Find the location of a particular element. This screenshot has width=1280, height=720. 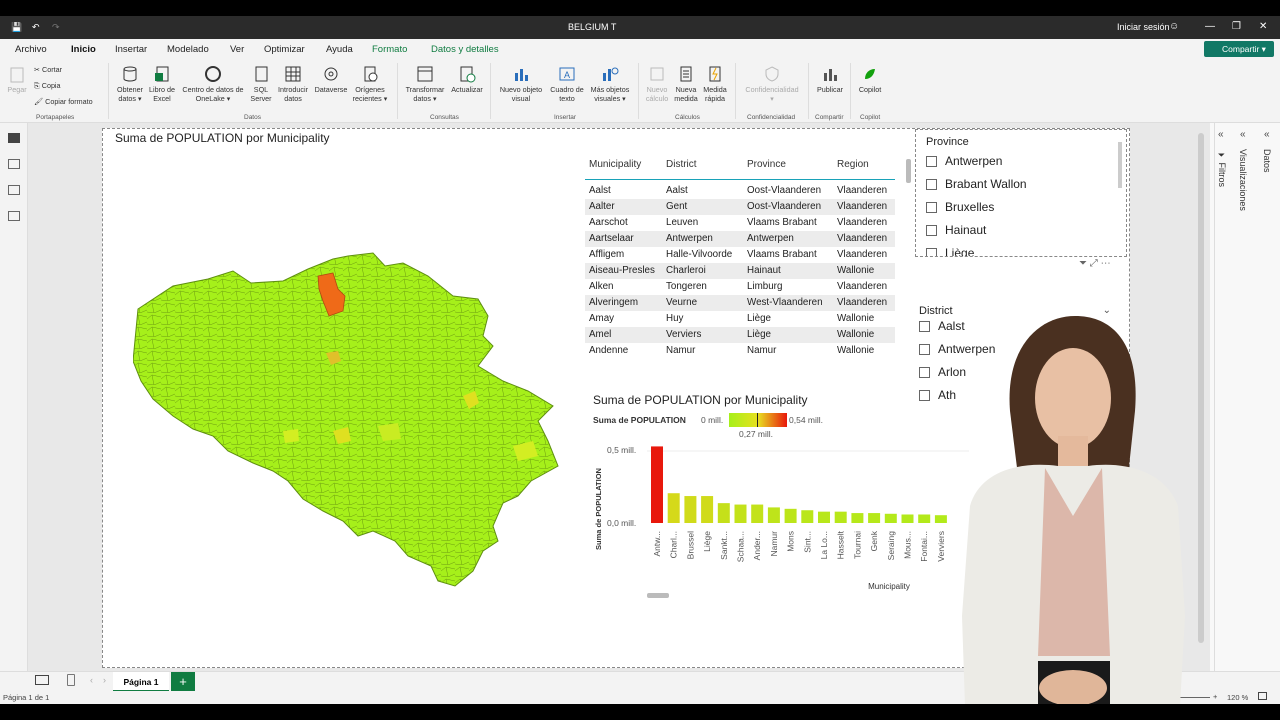

new-calc-button: Nuevo cálculo is located at coordinates (657, 84).